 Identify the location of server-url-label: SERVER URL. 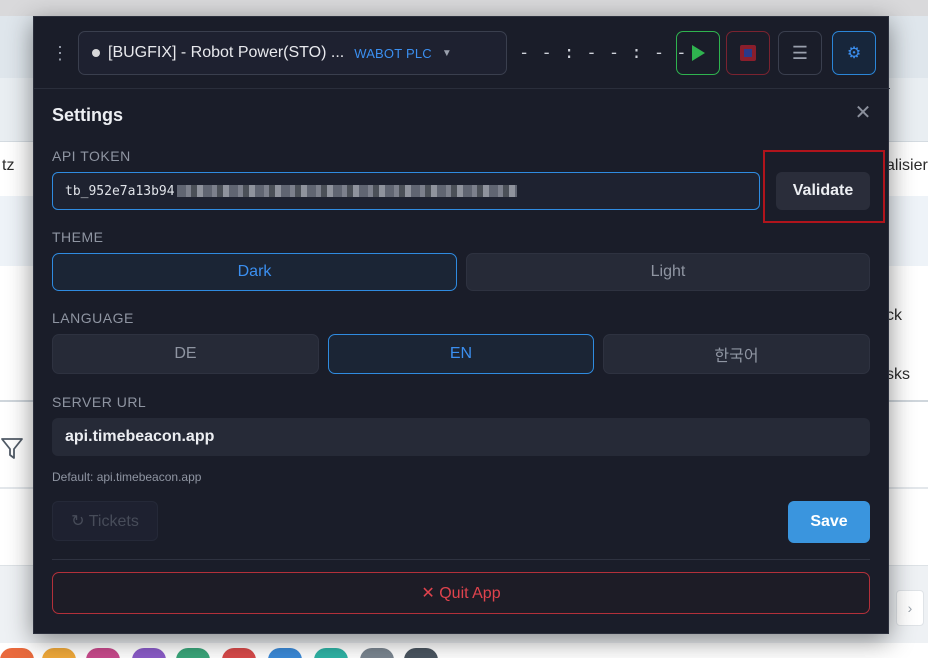
(99, 402).